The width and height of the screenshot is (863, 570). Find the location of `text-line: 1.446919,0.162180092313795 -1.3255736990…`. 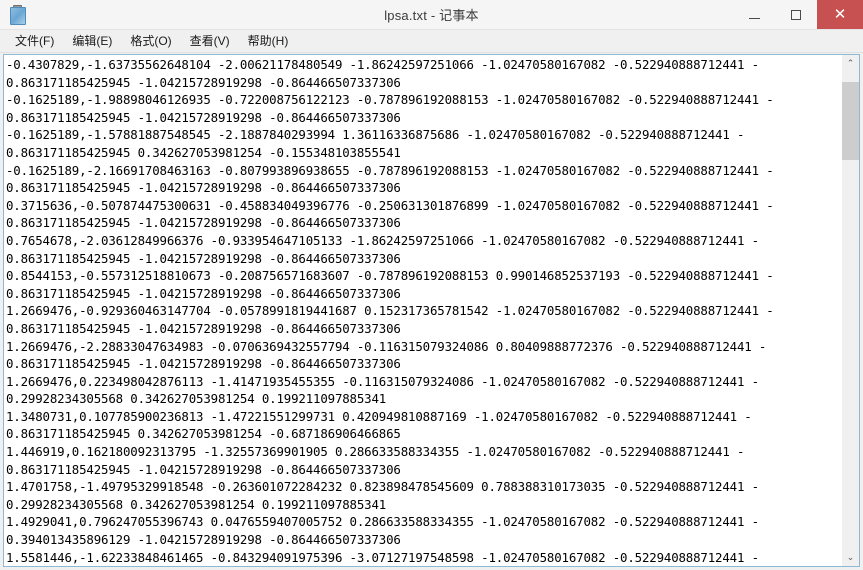

text-line: 1.446919,0.162180092313795 -1.3255736990… is located at coordinates (375, 452).